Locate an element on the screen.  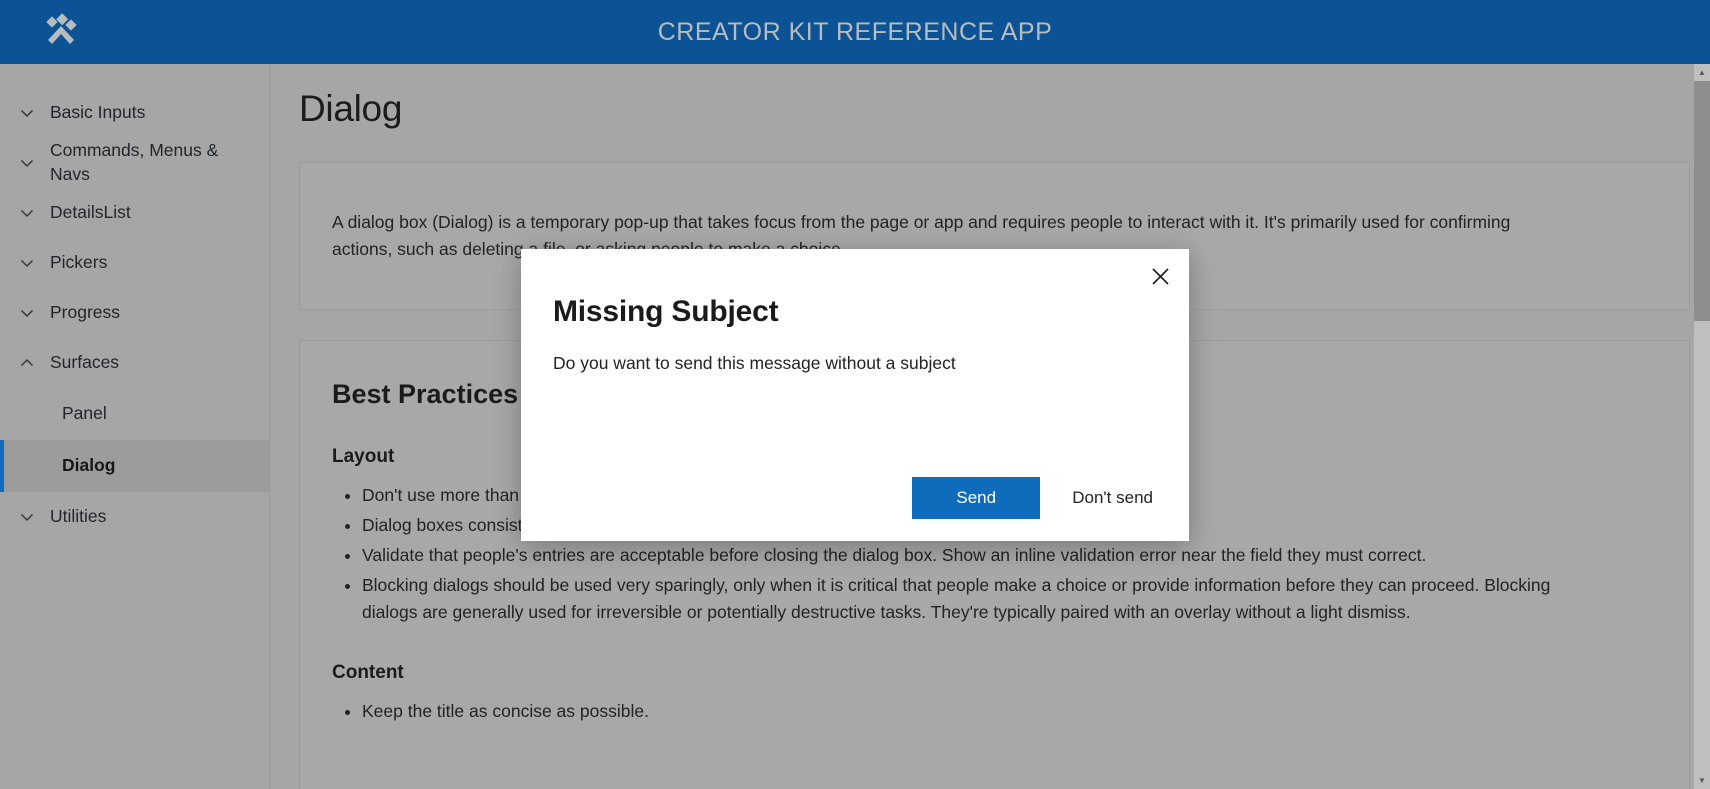
chevron-up-icon is located at coordinates (27, 363).